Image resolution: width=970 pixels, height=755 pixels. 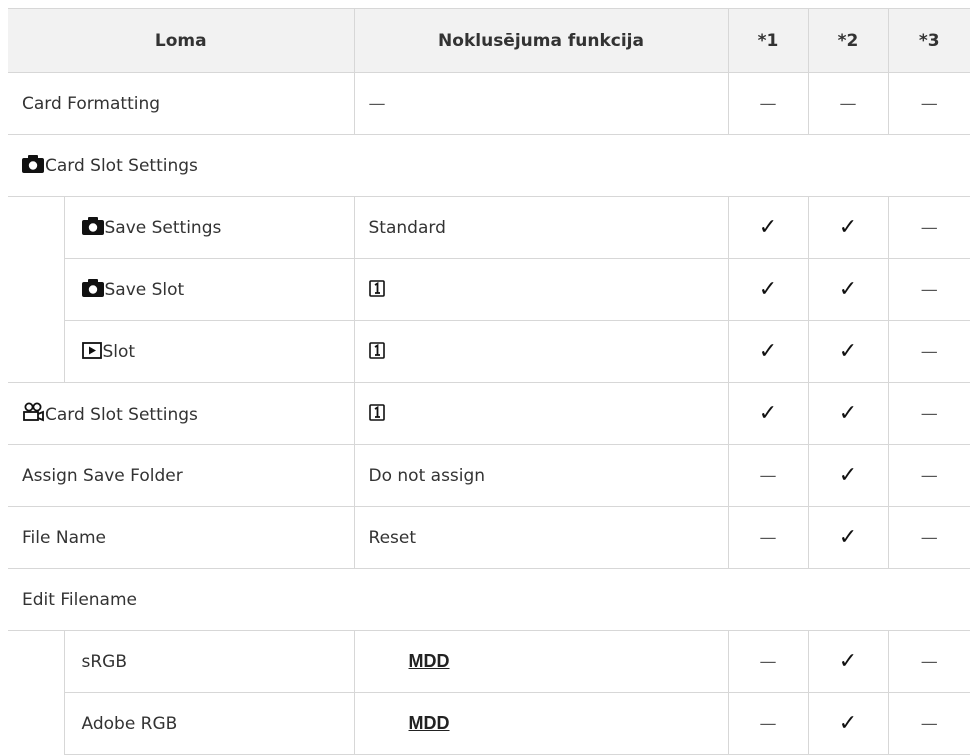 I want to click on table-row: Save Slot ✓ ✓ —, so click(x=489, y=289).